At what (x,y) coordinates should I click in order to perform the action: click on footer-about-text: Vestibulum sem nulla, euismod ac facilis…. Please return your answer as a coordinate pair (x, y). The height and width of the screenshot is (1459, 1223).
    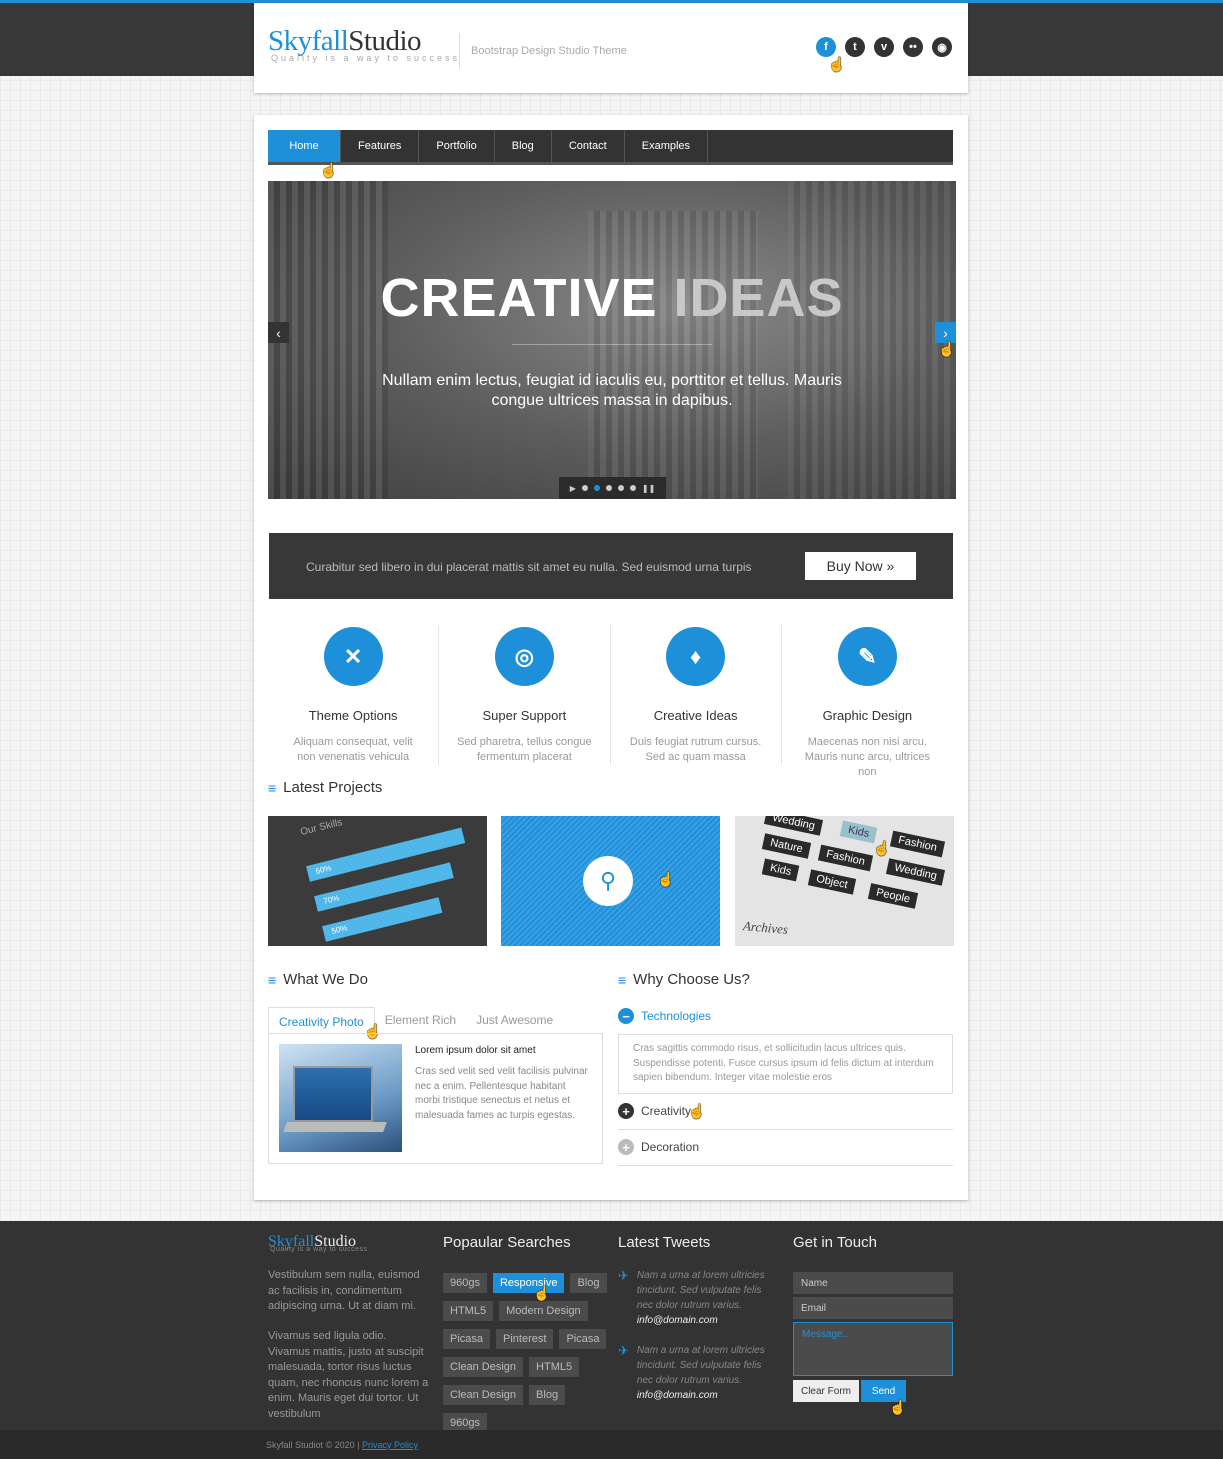
    Looking at the image, I should click on (344, 1290).